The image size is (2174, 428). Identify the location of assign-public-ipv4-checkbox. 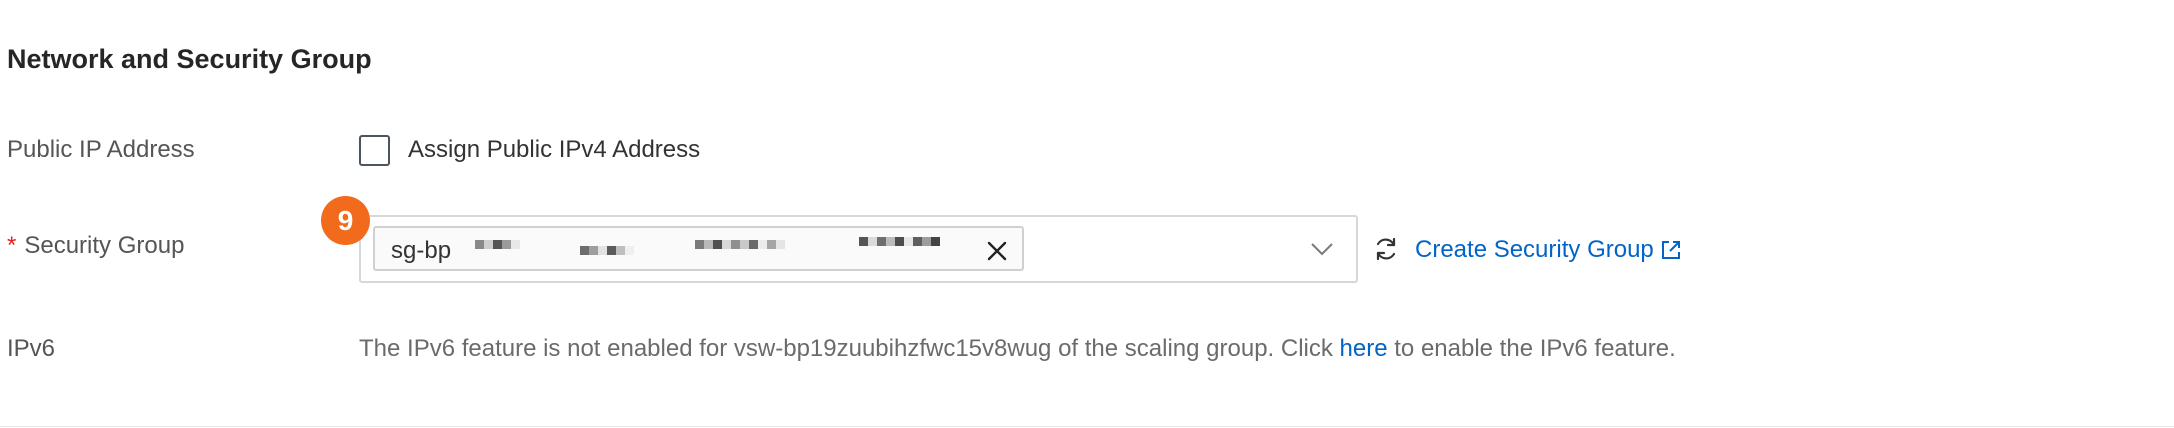
(374, 150).